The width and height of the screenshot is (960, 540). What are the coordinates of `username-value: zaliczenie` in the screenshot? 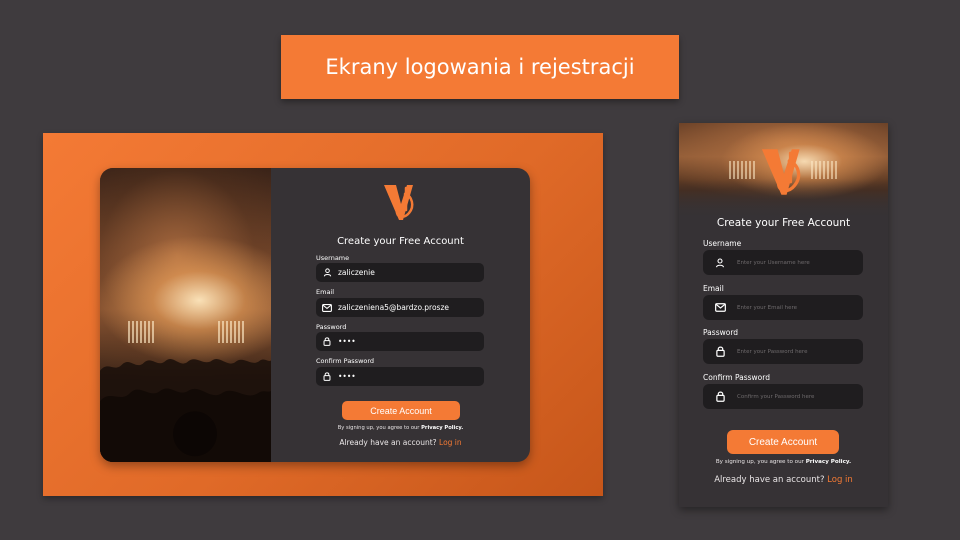 It's located at (356, 272).